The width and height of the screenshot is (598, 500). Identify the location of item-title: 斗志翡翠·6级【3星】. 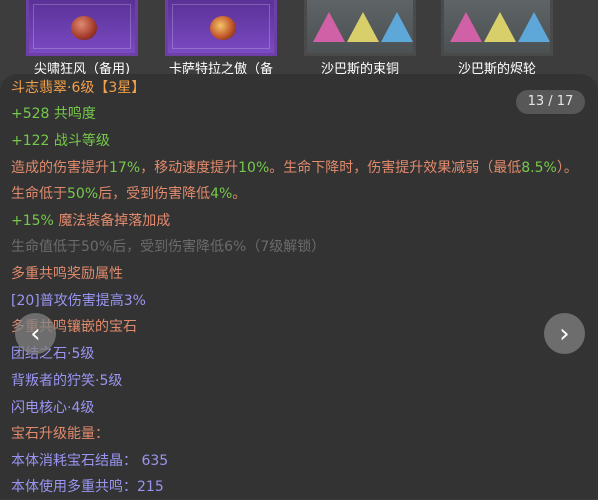
(78, 88).